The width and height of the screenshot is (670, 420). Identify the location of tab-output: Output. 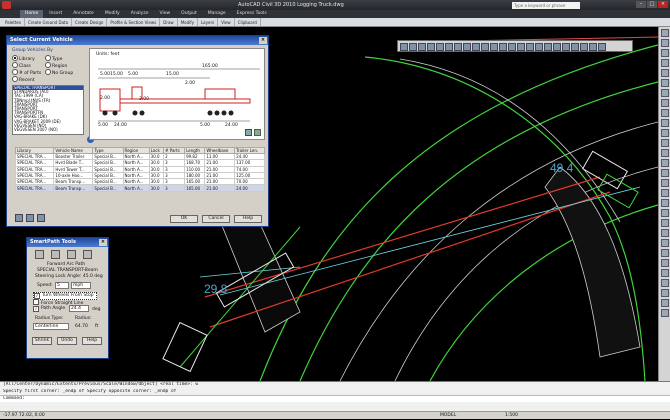
(189, 14).